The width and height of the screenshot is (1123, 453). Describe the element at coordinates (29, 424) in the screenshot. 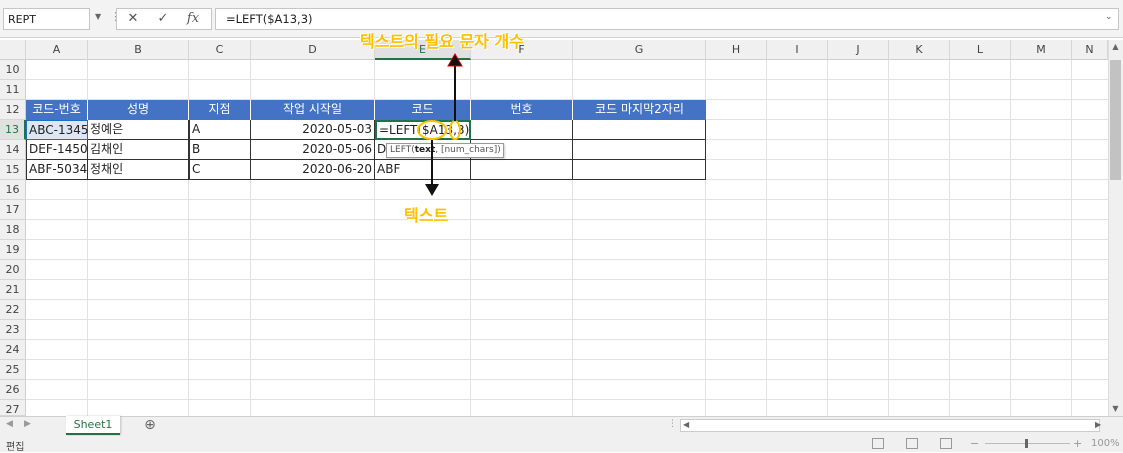

I see `next-sheet-icon: ▶` at that location.